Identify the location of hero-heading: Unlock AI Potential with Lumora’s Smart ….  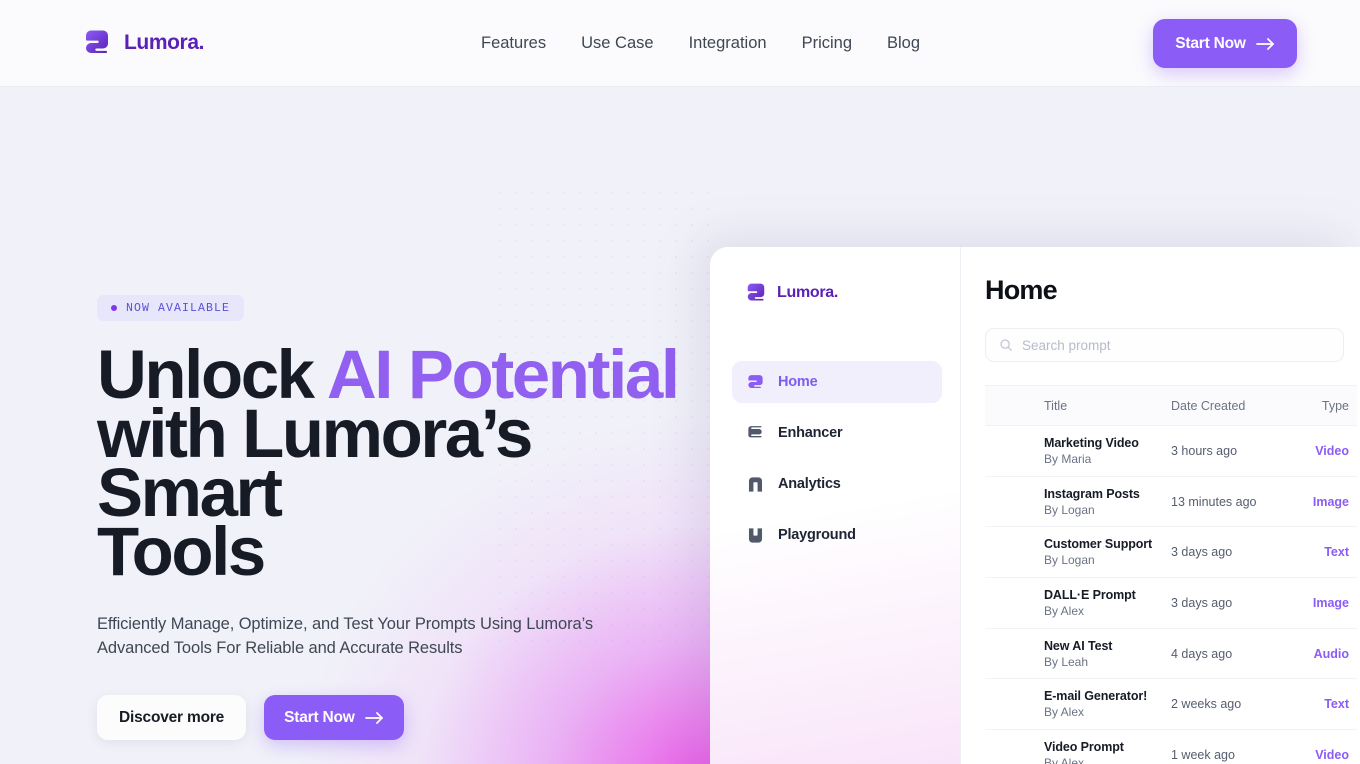
(397, 463).